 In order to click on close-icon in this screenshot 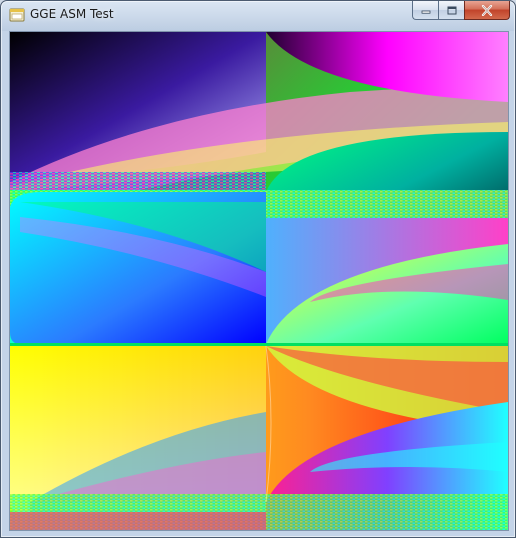, I will do `click(487, 10)`.